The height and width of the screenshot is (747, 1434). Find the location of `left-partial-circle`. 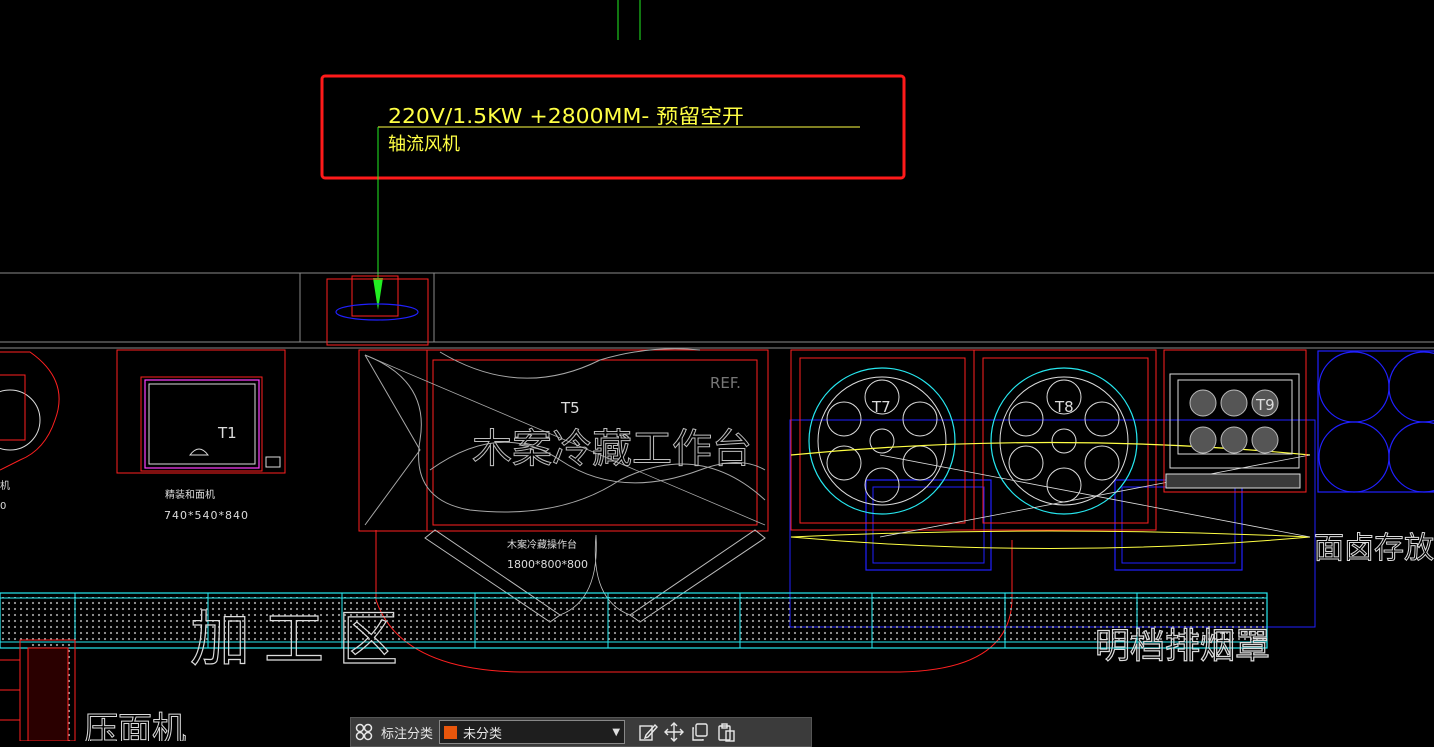

left-partial-circle is located at coordinates (20, 420).